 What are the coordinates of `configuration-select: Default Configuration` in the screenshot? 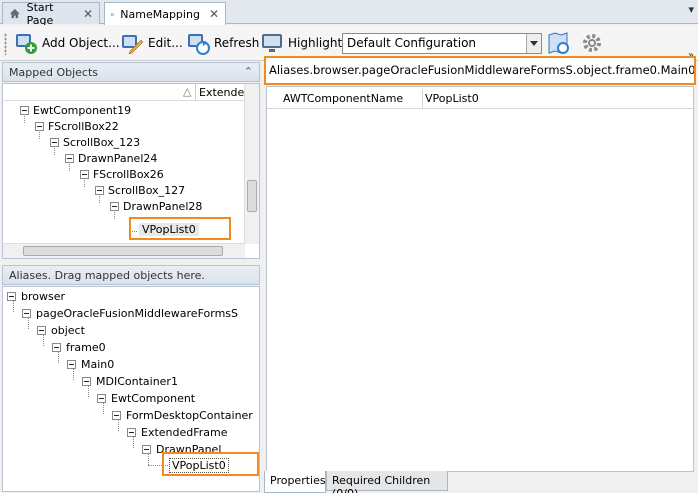 It's located at (442, 43).